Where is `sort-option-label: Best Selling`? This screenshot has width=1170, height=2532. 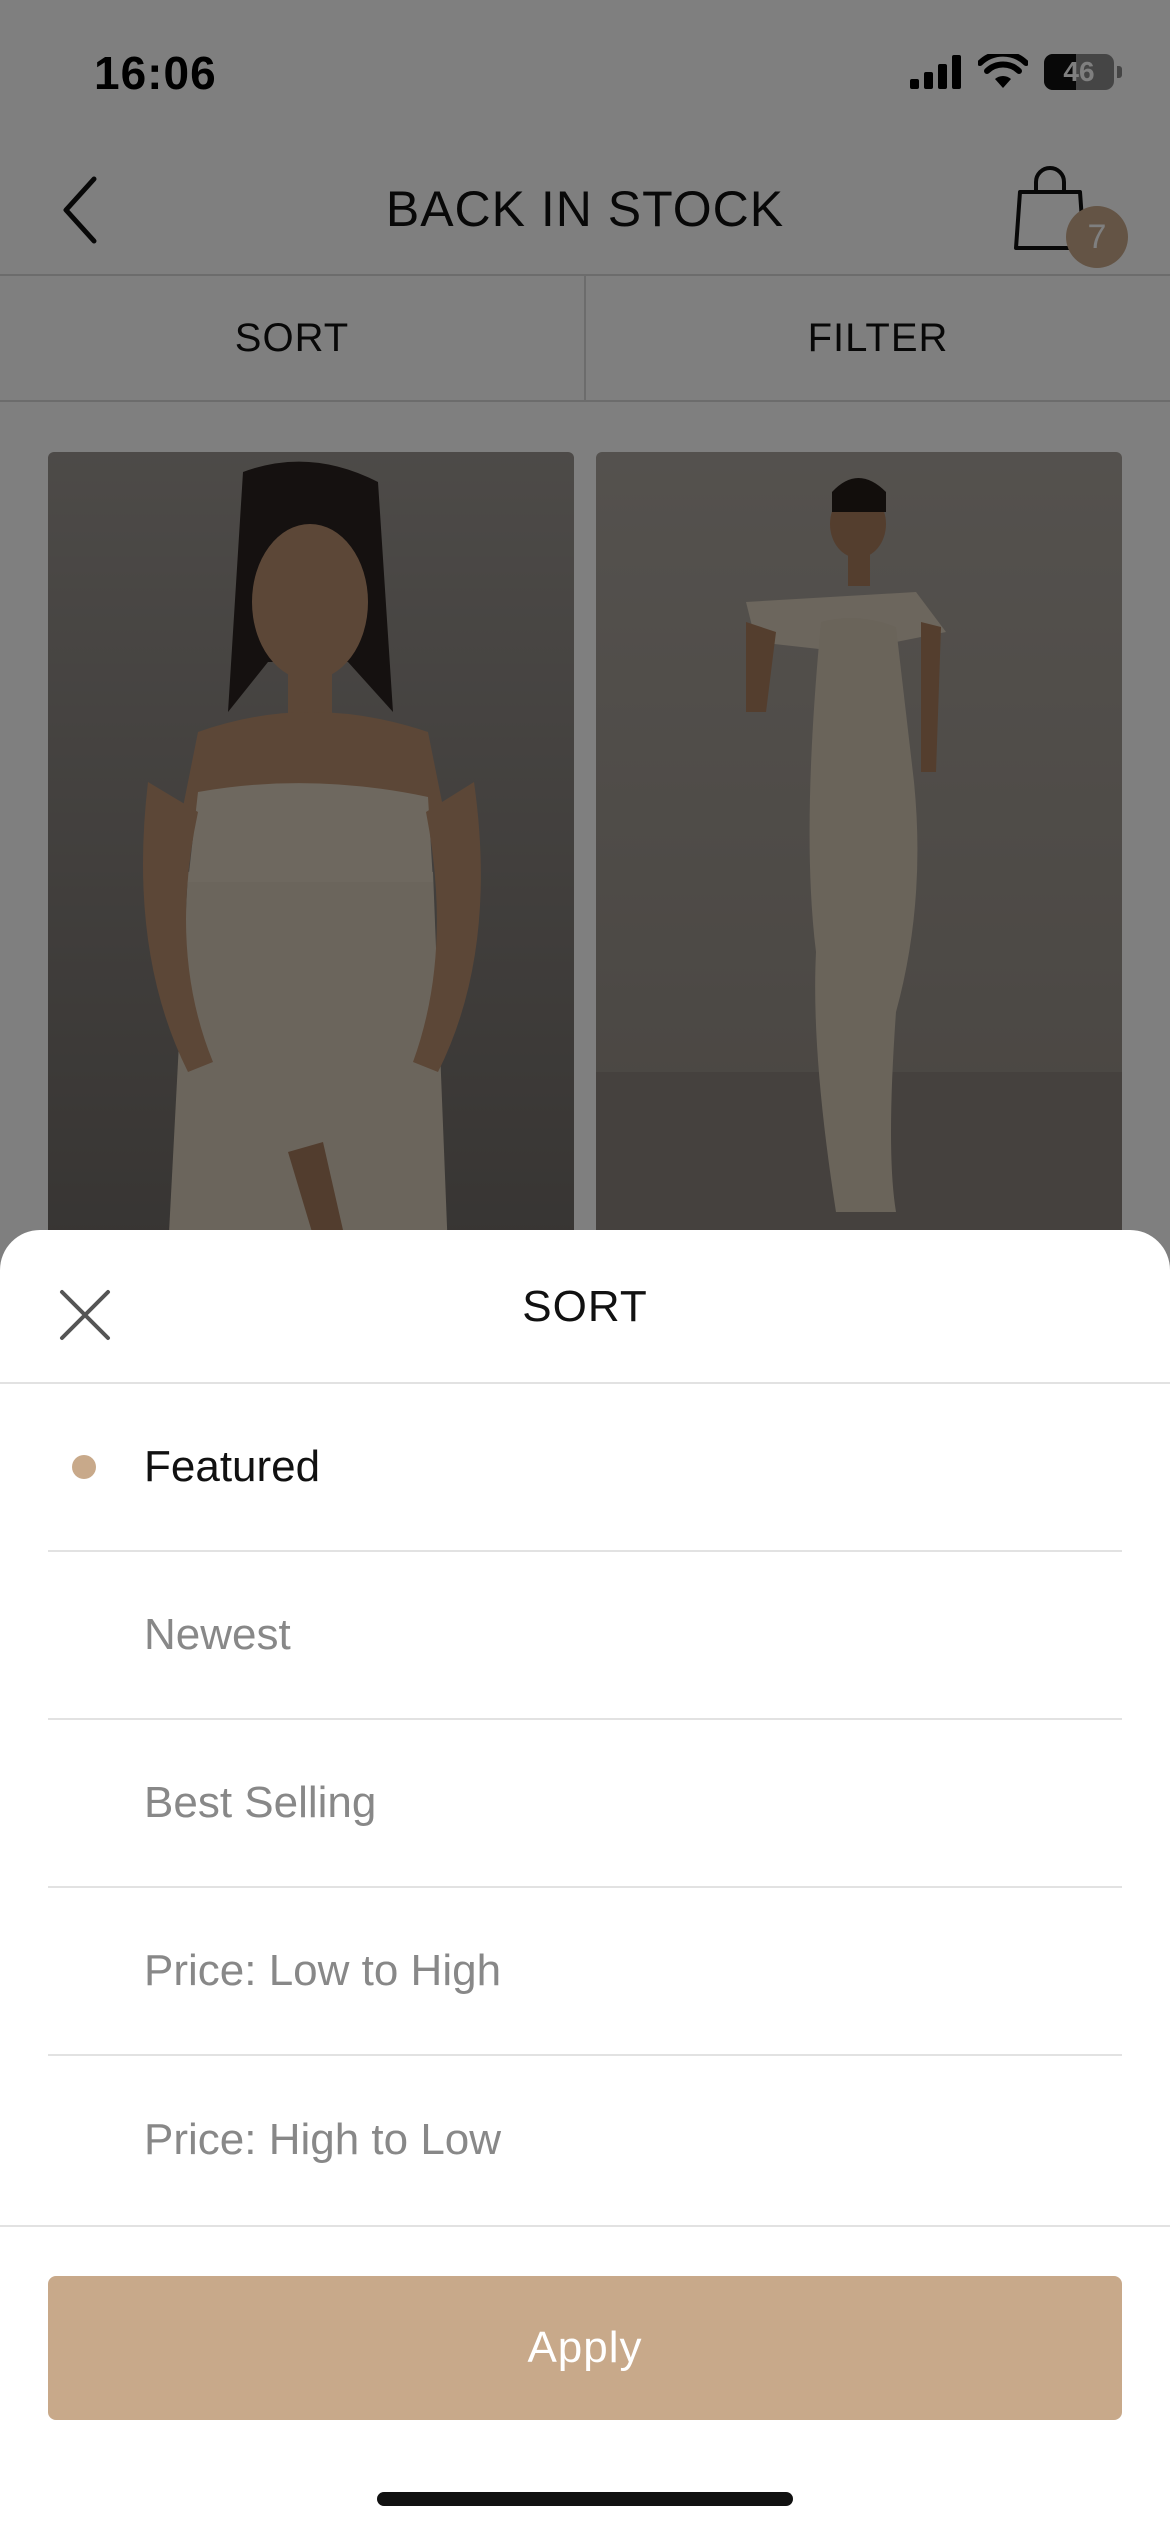
sort-option-label: Best Selling is located at coordinates (260, 1802).